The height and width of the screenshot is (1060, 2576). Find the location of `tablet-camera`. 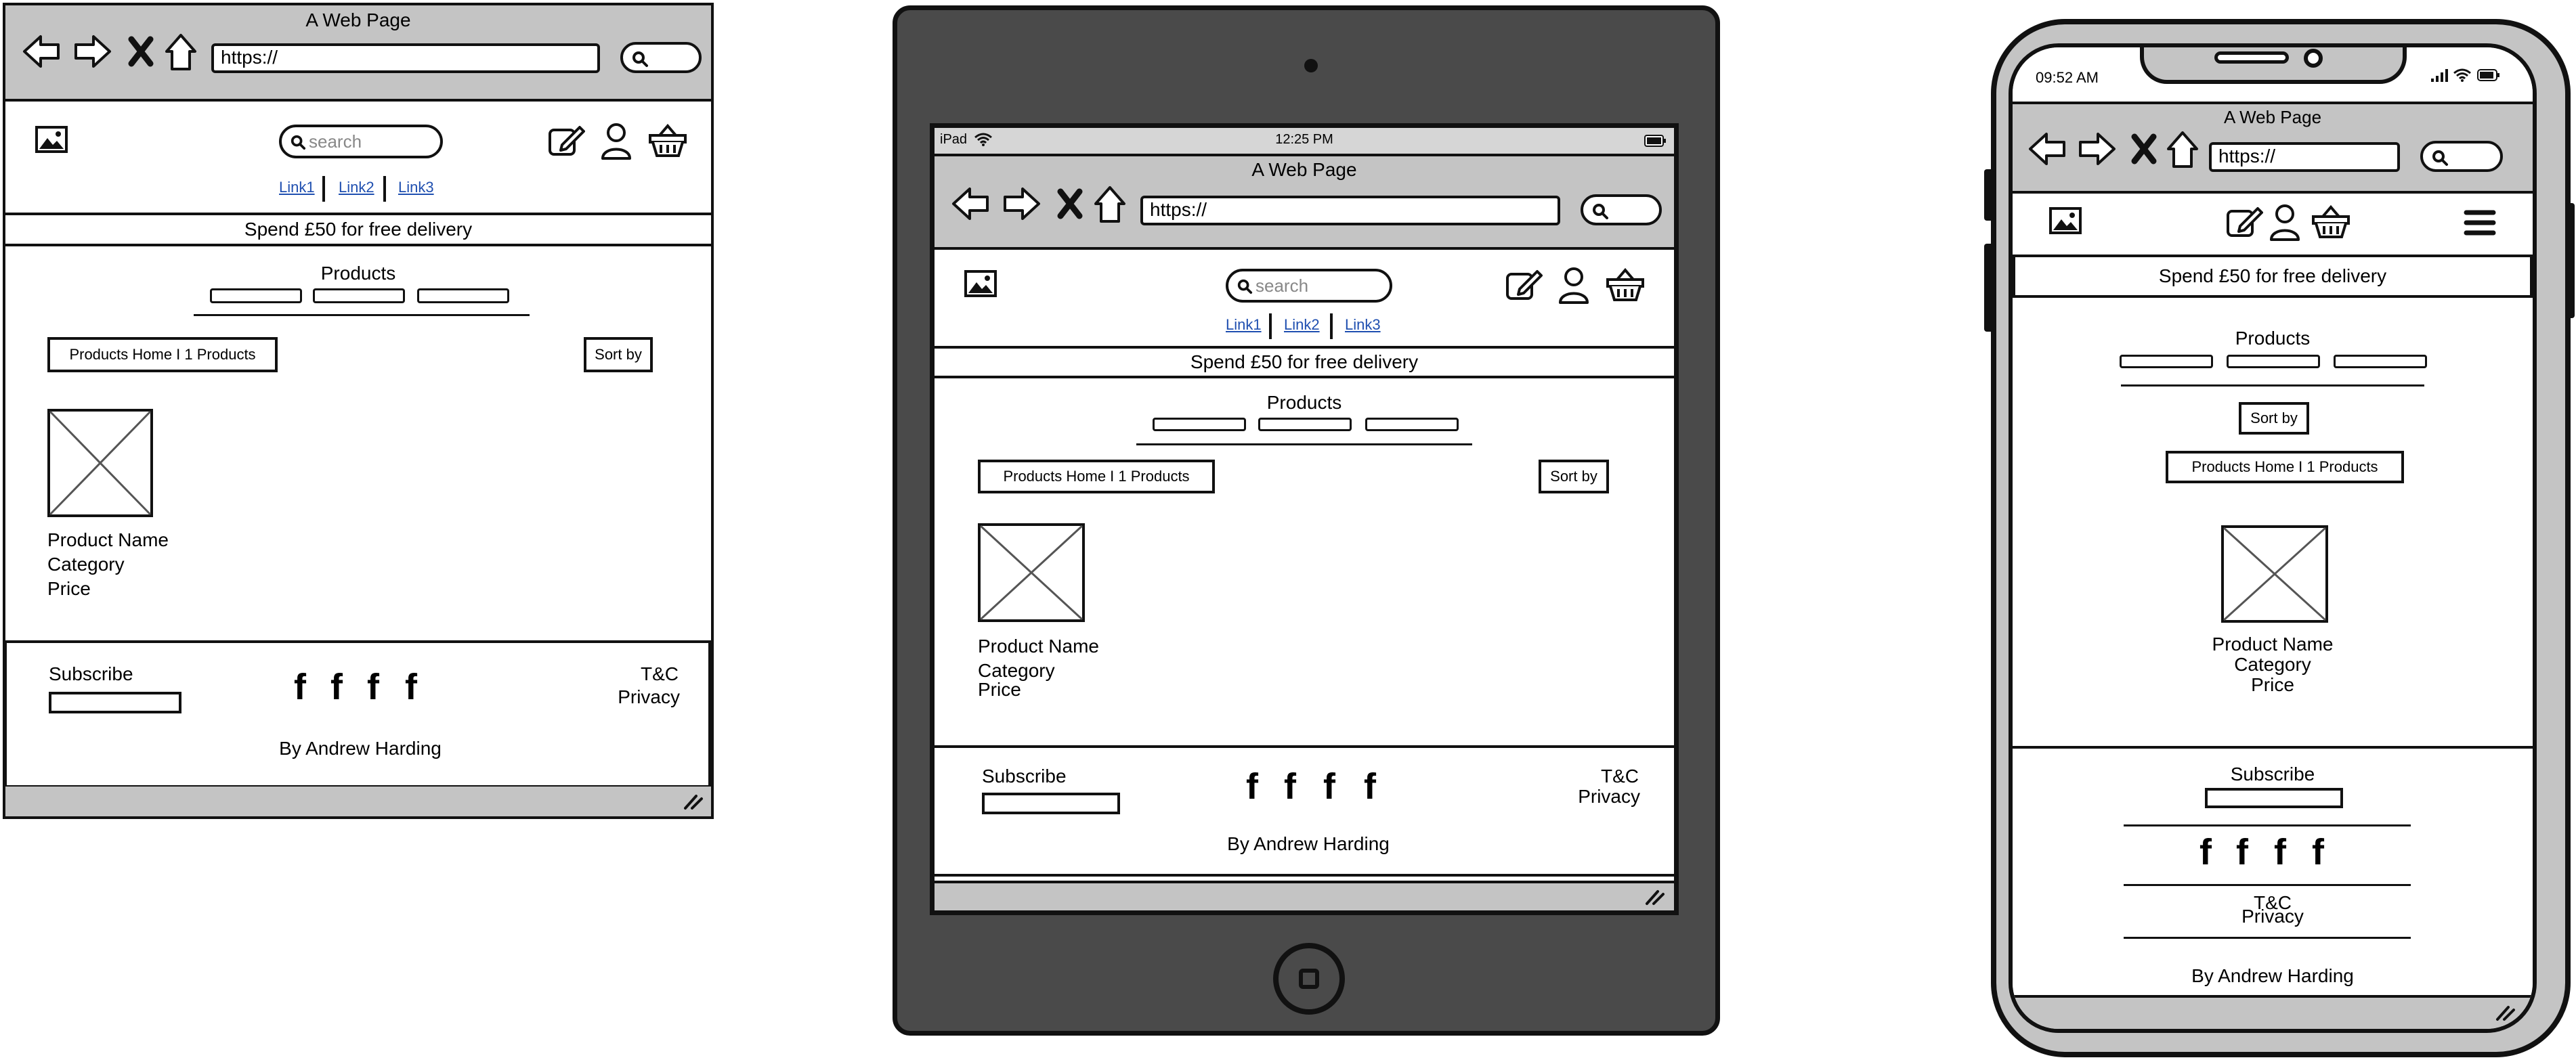

tablet-camera is located at coordinates (1311, 65).